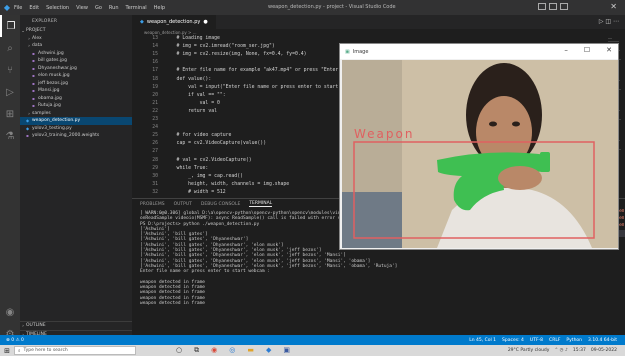  I want to click on clock-date: 09-05-2022, so click(604, 350).